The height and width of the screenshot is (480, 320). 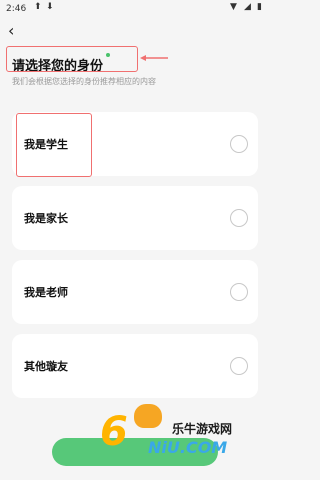 I want to click on watermark-logo: 6 乐牛游戏网 NiU.COM, so click(x=180, y=433).